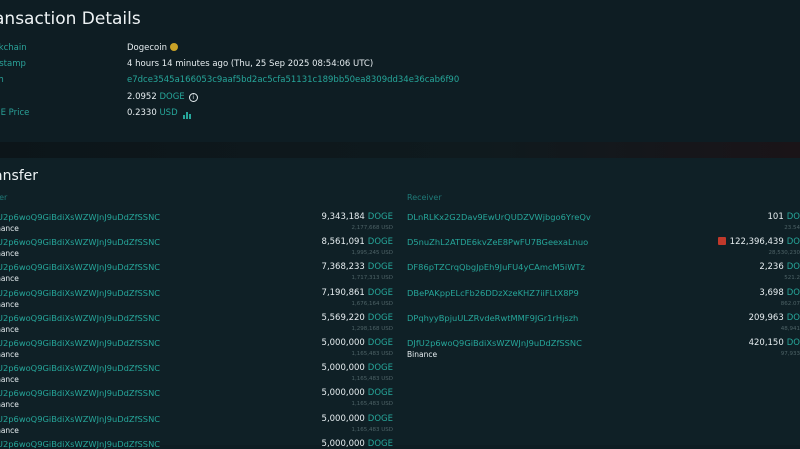 This screenshot has height=449, width=800. What do you see at coordinates (357, 267) in the screenshot?
I see `sender-amount: 7,368,233DOGE` at bounding box center [357, 267].